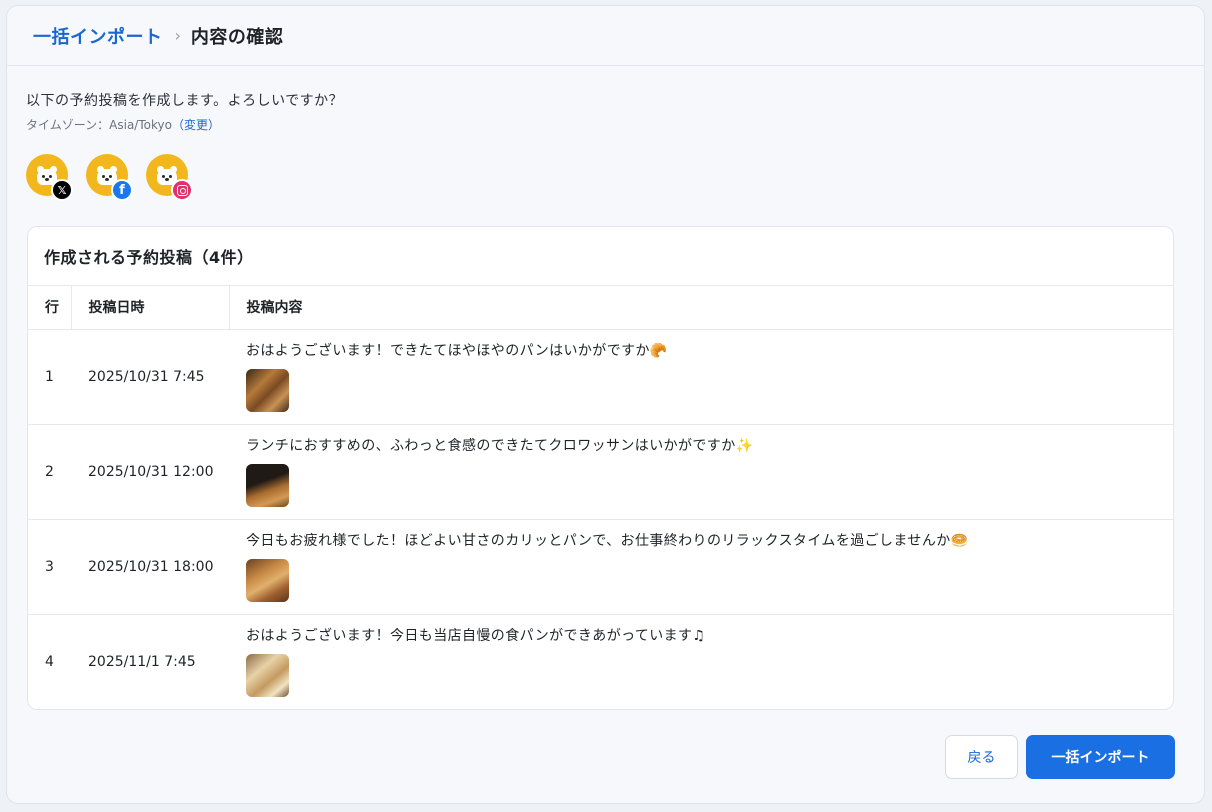 This screenshot has height=812, width=1212. I want to click on column-header-row-number: 行, so click(49, 308).